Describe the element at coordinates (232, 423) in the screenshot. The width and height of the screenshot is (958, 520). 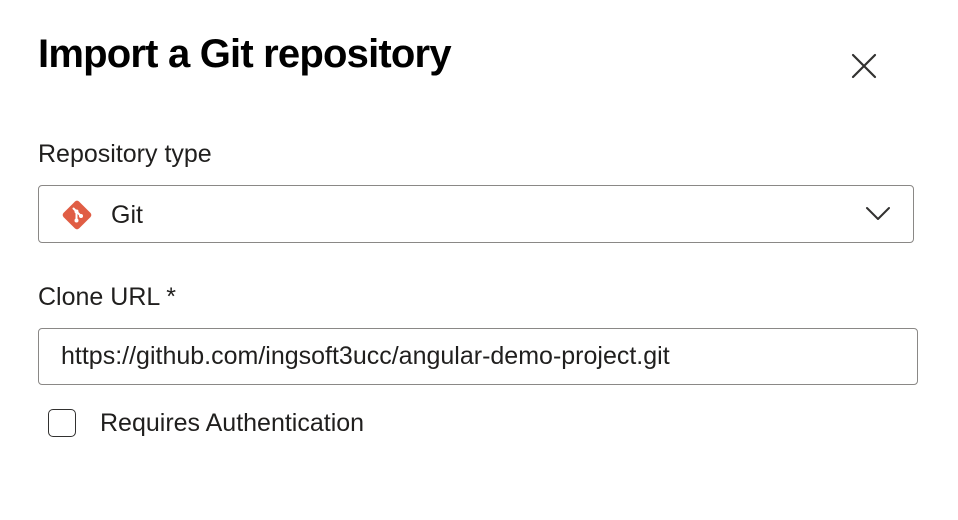
I see `requires-authentication-label: Requires Authentication` at that location.